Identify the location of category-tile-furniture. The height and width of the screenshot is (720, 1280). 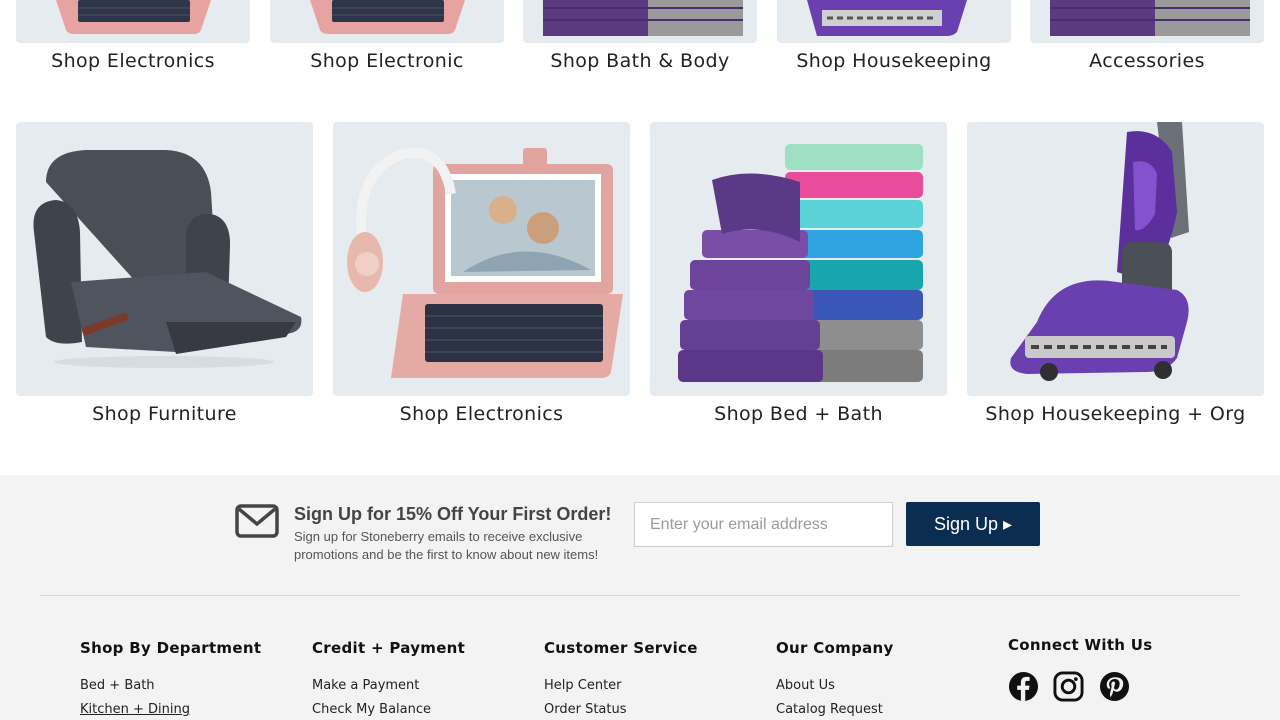
(164, 259).